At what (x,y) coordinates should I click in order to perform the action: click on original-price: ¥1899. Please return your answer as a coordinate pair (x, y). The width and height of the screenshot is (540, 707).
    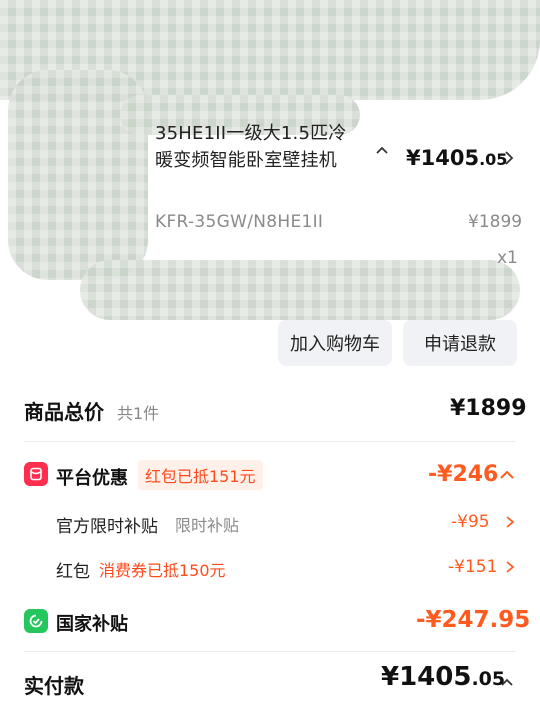
    Looking at the image, I should click on (495, 222).